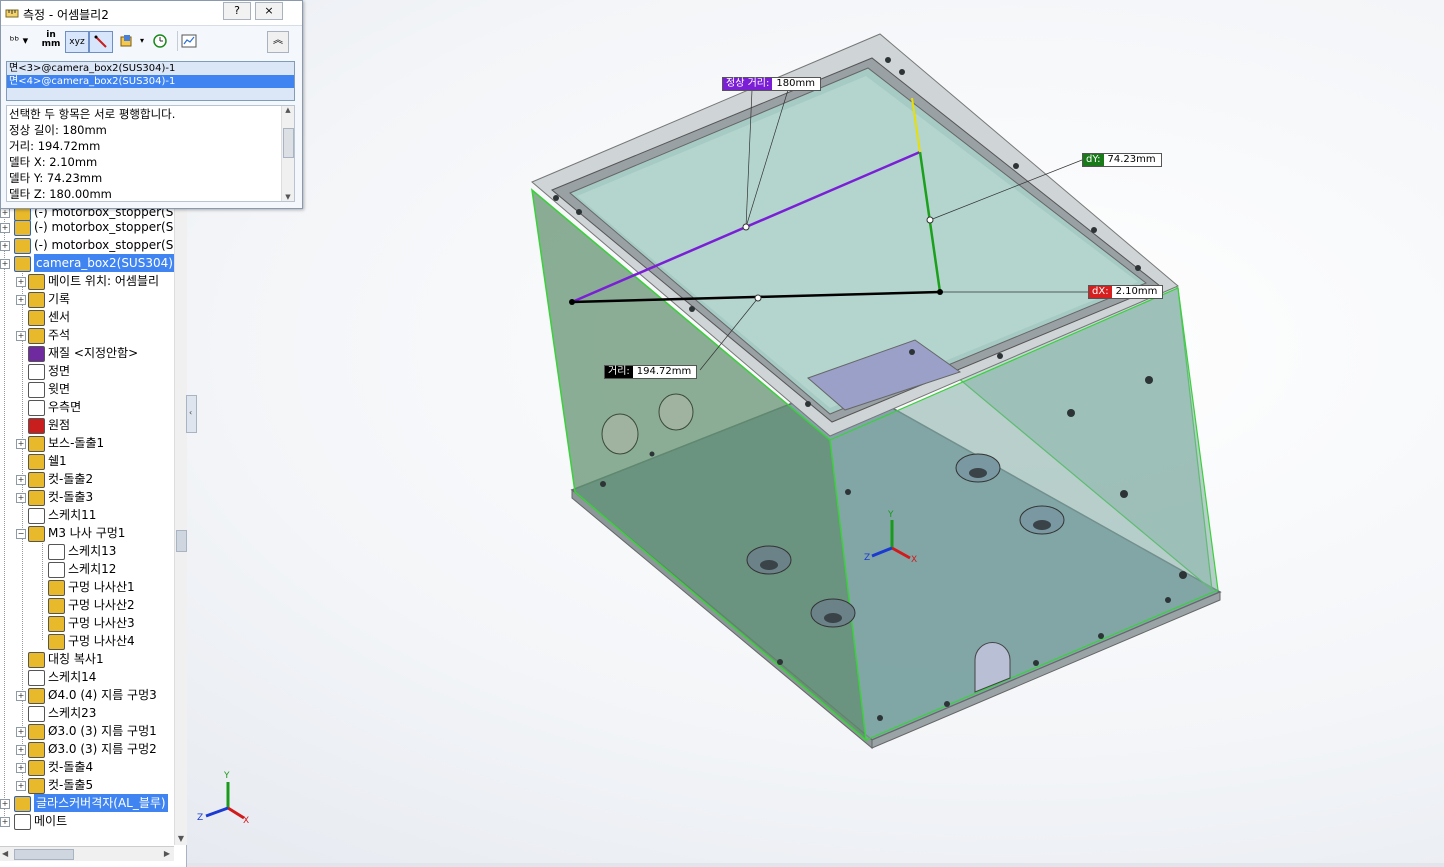 The width and height of the screenshot is (1444, 867). I want to click on tree-item: 스케치12, so click(87, 569).